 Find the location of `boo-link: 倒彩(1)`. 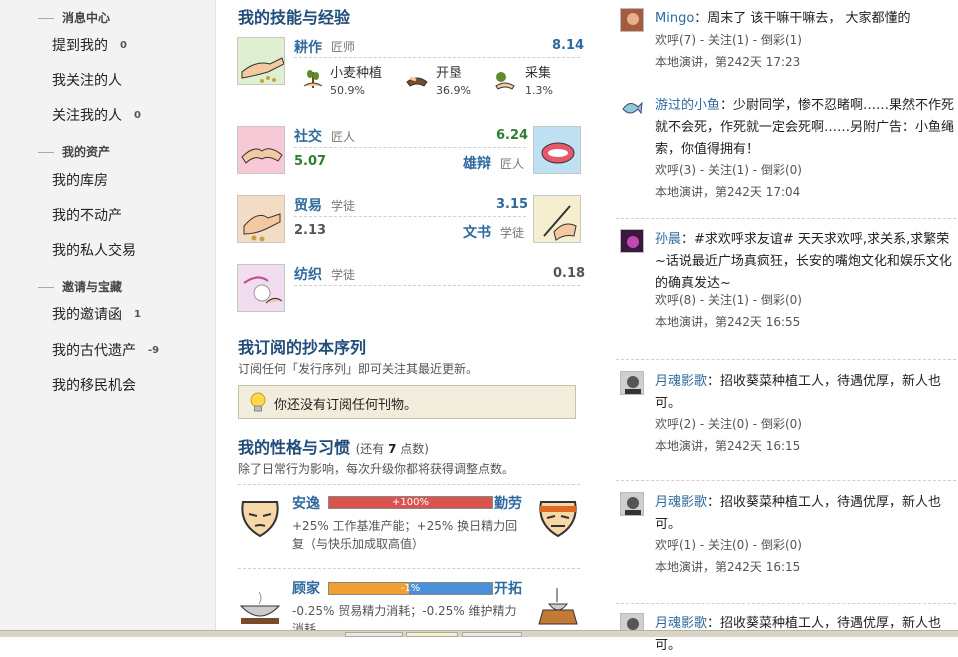

boo-link: 倒彩(1) is located at coordinates (781, 40).